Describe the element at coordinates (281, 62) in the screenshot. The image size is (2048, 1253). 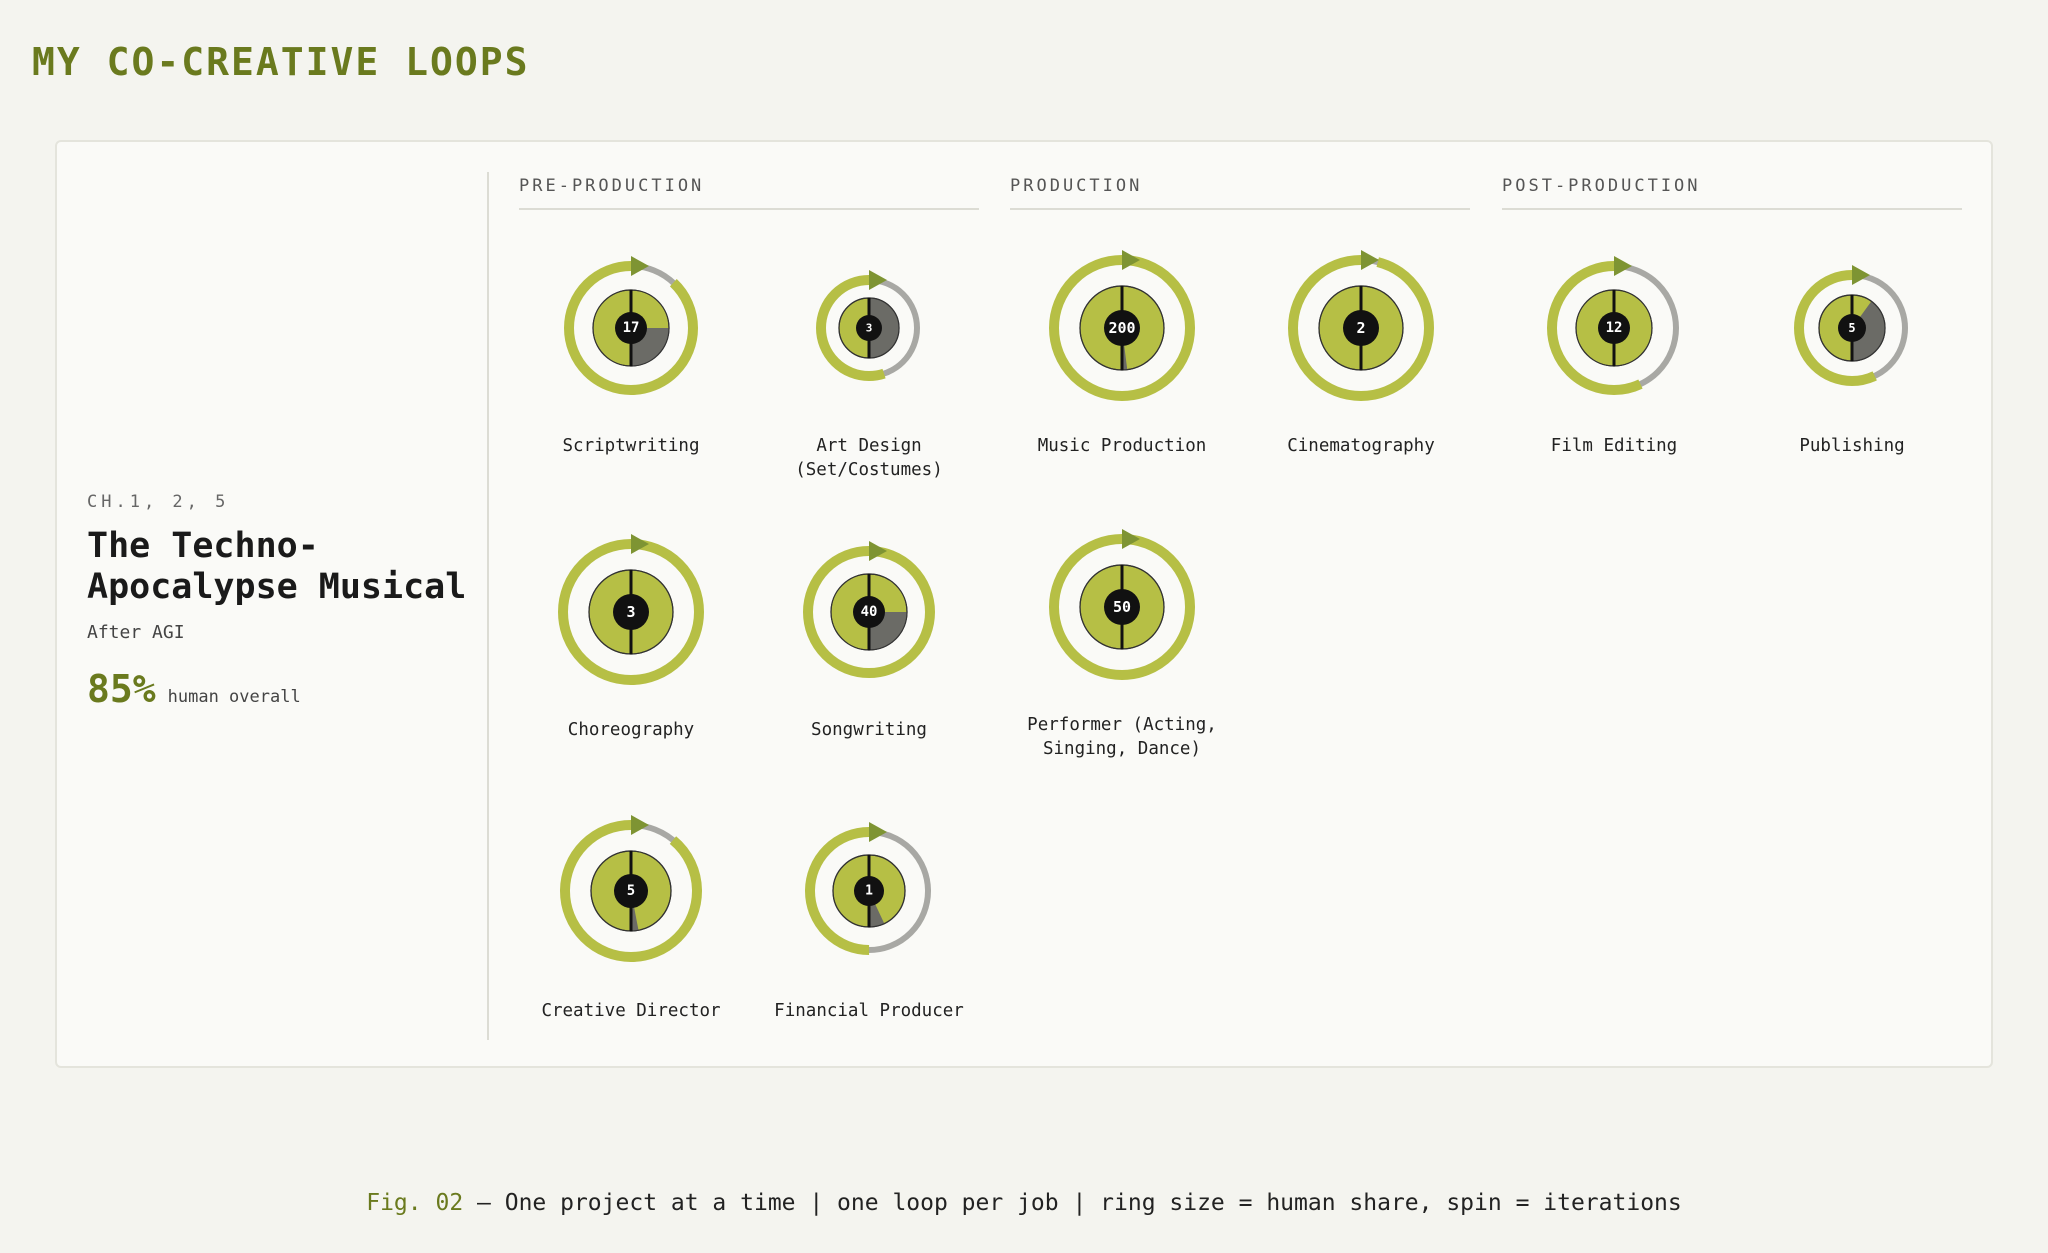
I see `page-title: MY CO-CREATIVE LOOPS` at that location.